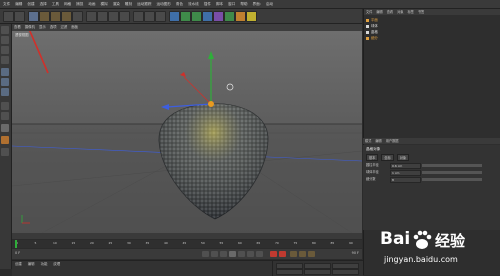  I want to click on material-menu-item-1: 编辑, so click(31, 264).